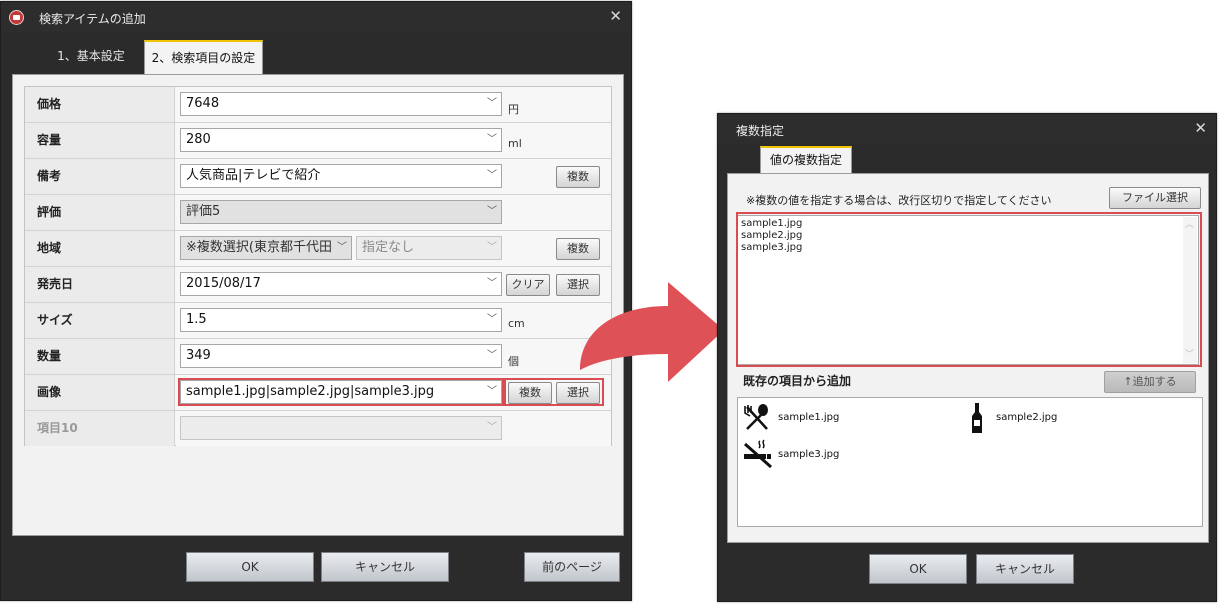 The width and height of the screenshot is (1220, 605). I want to click on form-row-item10: 項目10 ﹀, so click(318, 429).